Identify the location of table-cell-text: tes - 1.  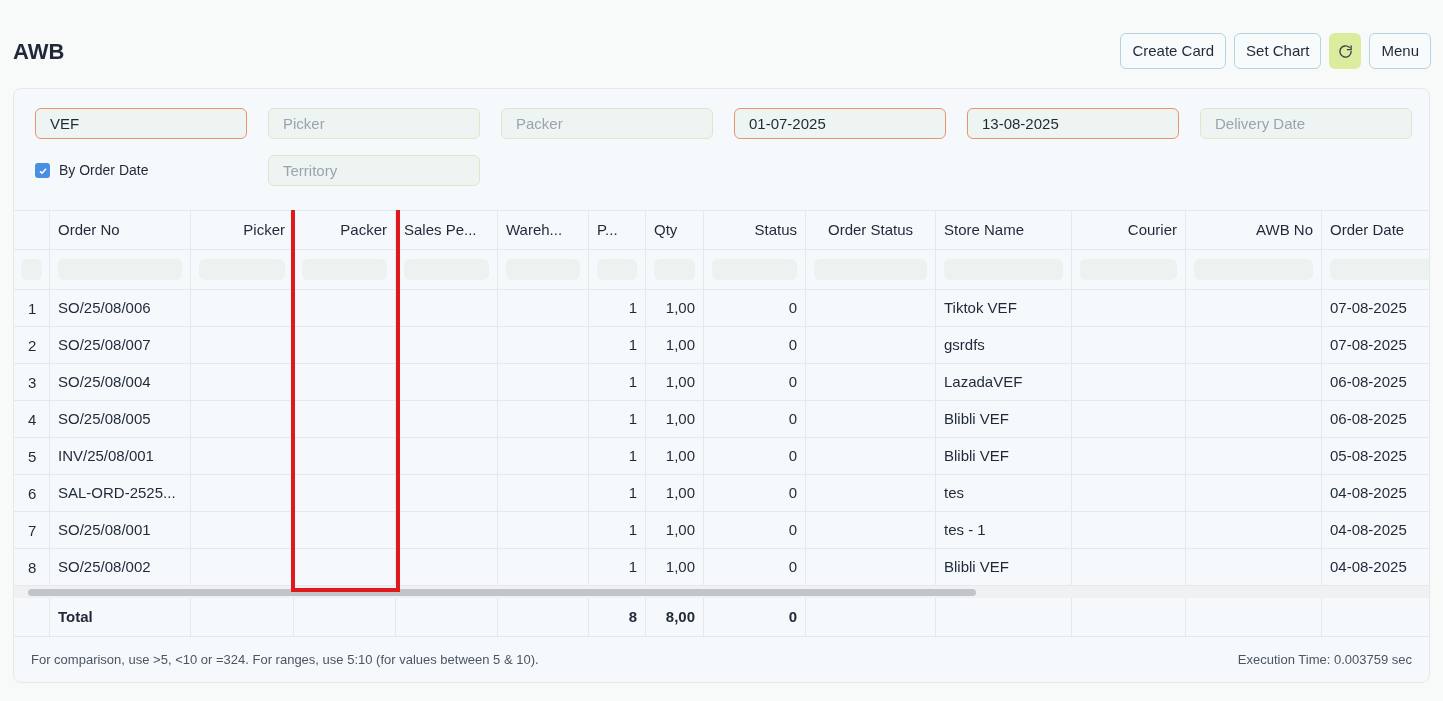
(965, 529).